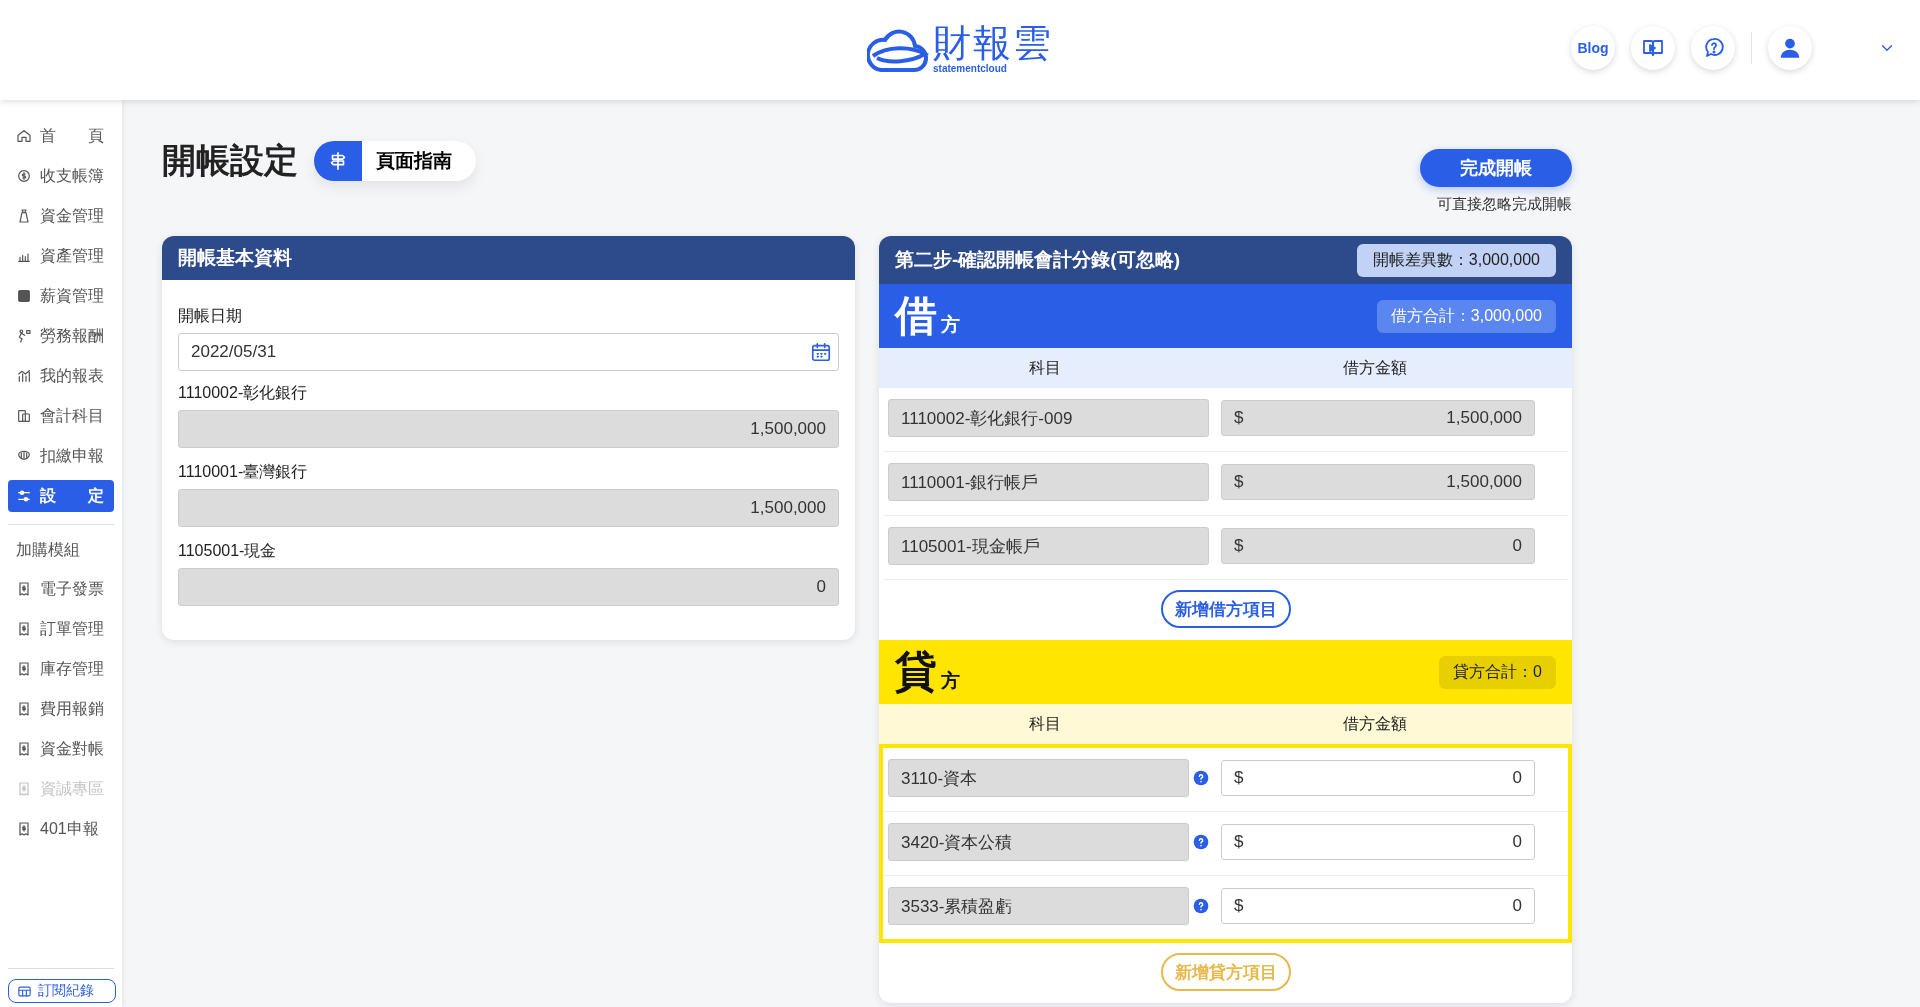  Describe the element at coordinates (61, 456) in the screenshot. I see `nav-item: 扣繳申報` at that location.